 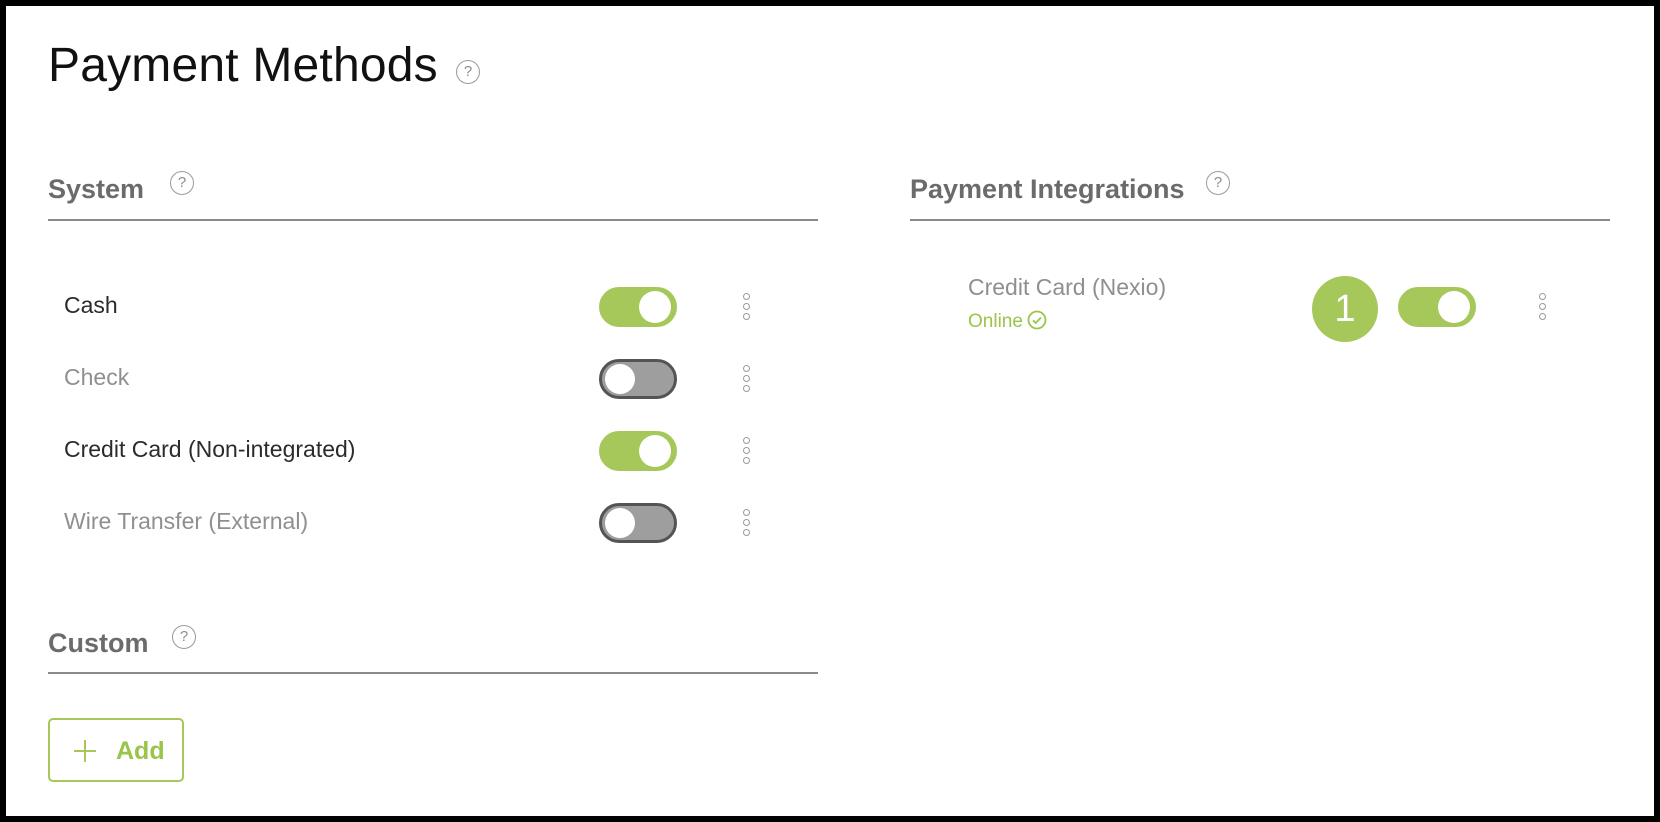 I want to click on system-divider, so click(x=433, y=220).